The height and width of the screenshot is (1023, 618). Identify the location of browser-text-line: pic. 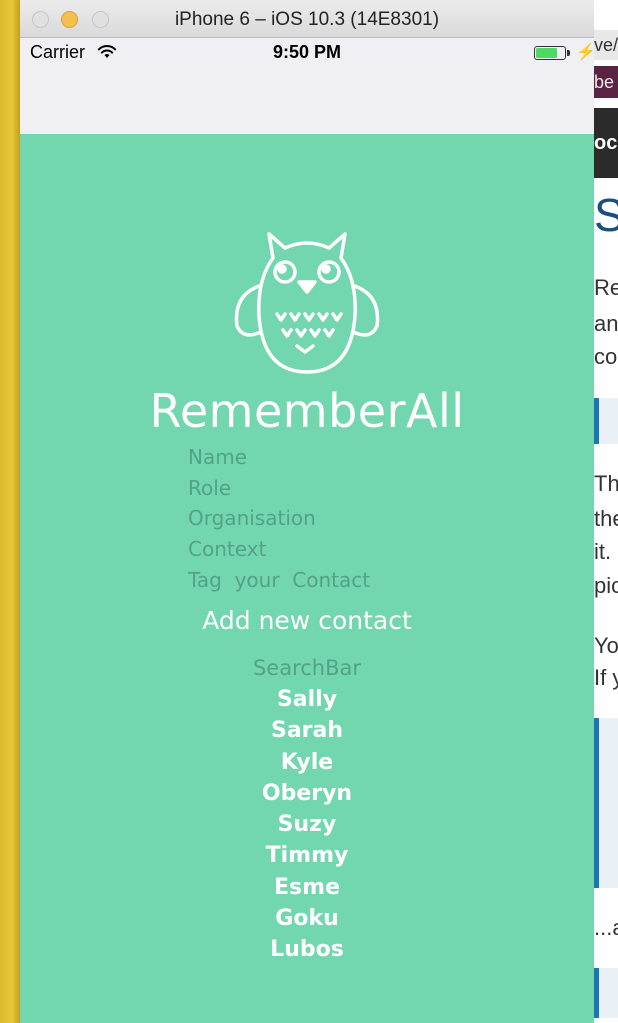
(606, 585).